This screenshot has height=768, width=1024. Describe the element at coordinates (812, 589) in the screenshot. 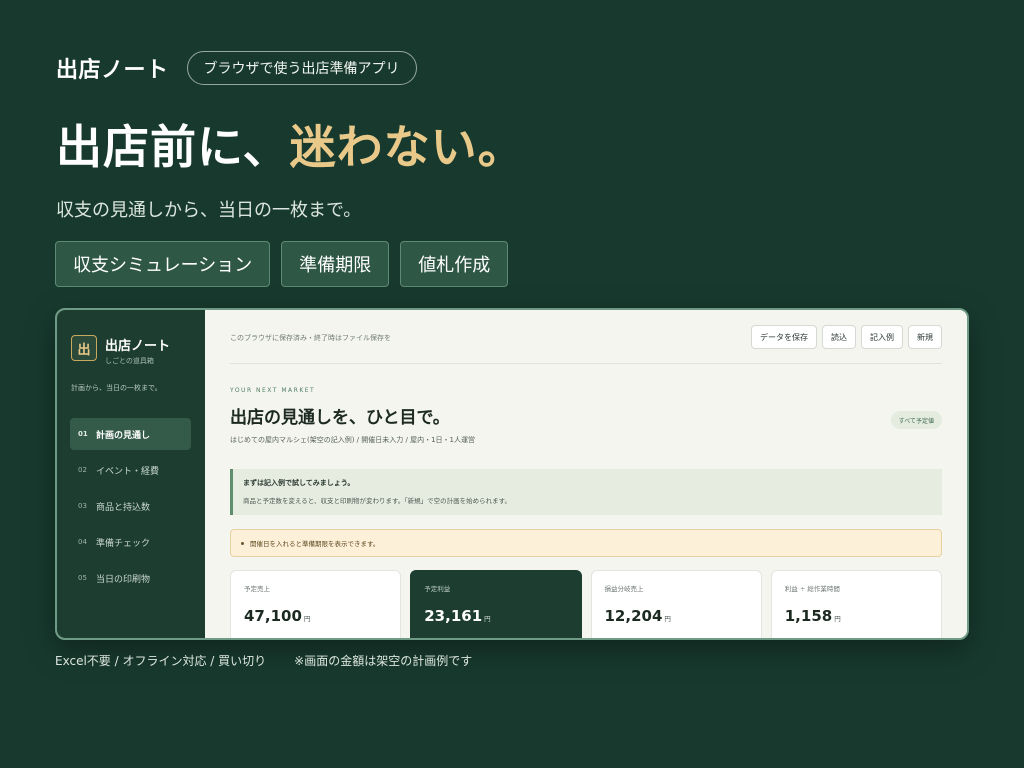

I see `kpi-label: 利益 ÷ 総作業時間` at that location.